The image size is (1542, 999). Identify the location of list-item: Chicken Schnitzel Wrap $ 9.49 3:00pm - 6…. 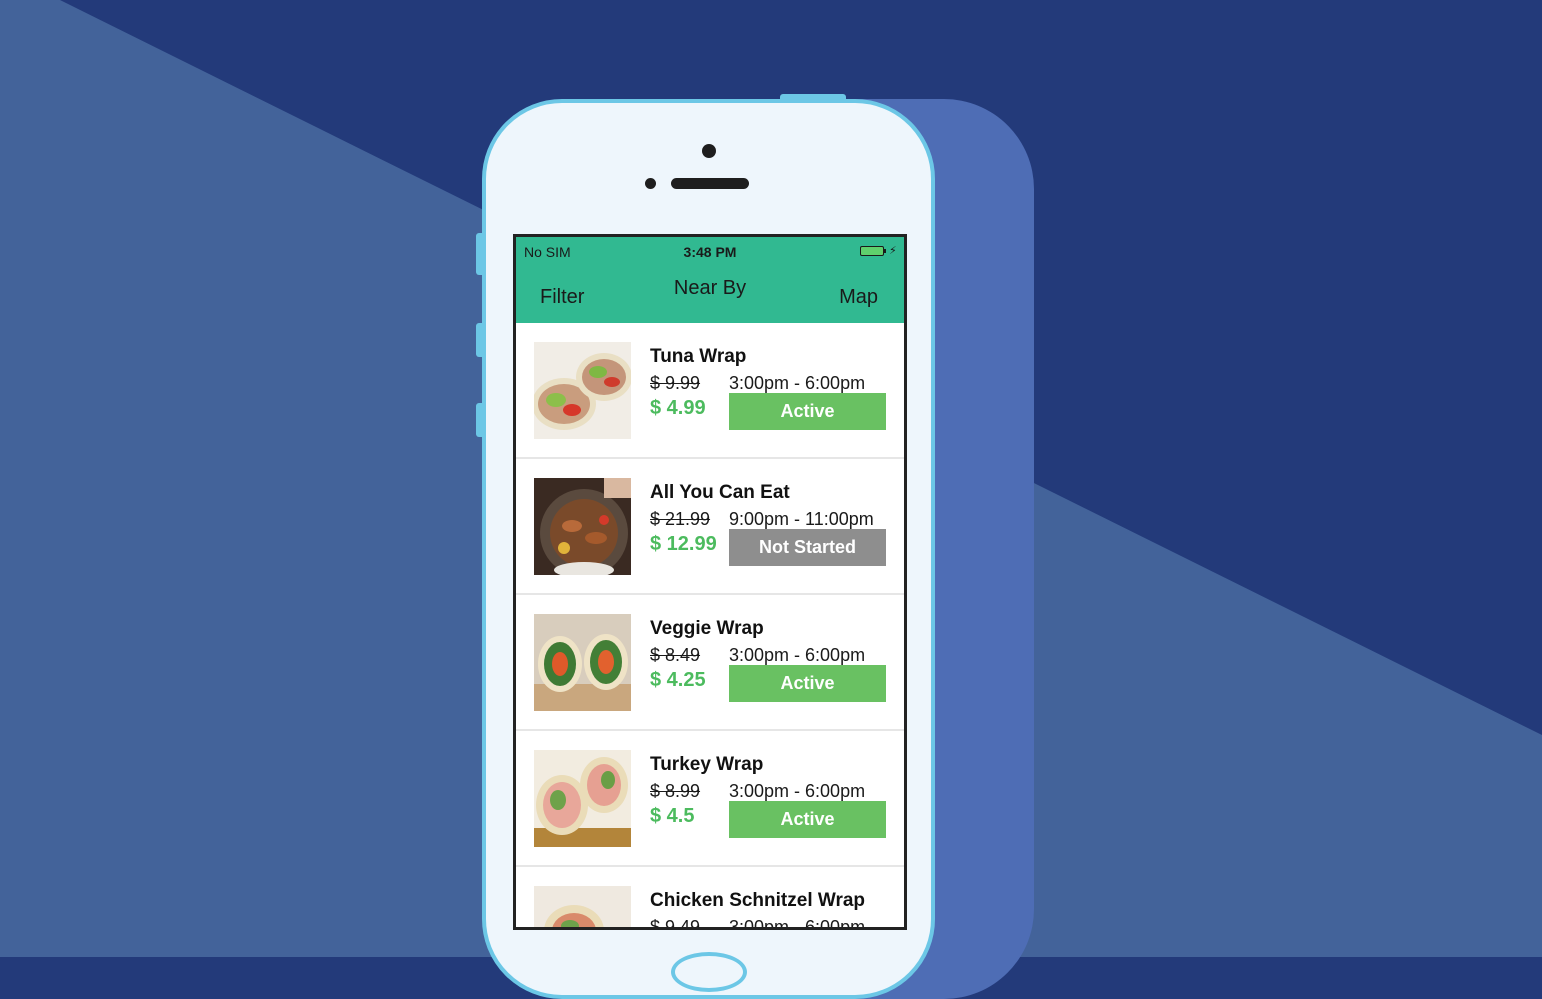
(710, 898).